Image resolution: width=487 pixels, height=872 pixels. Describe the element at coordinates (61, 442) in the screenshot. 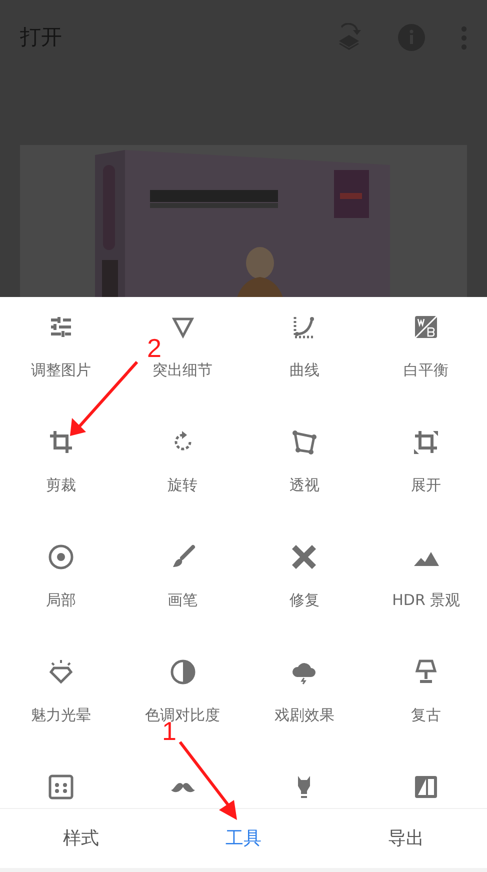

I see `crop-icon` at that location.